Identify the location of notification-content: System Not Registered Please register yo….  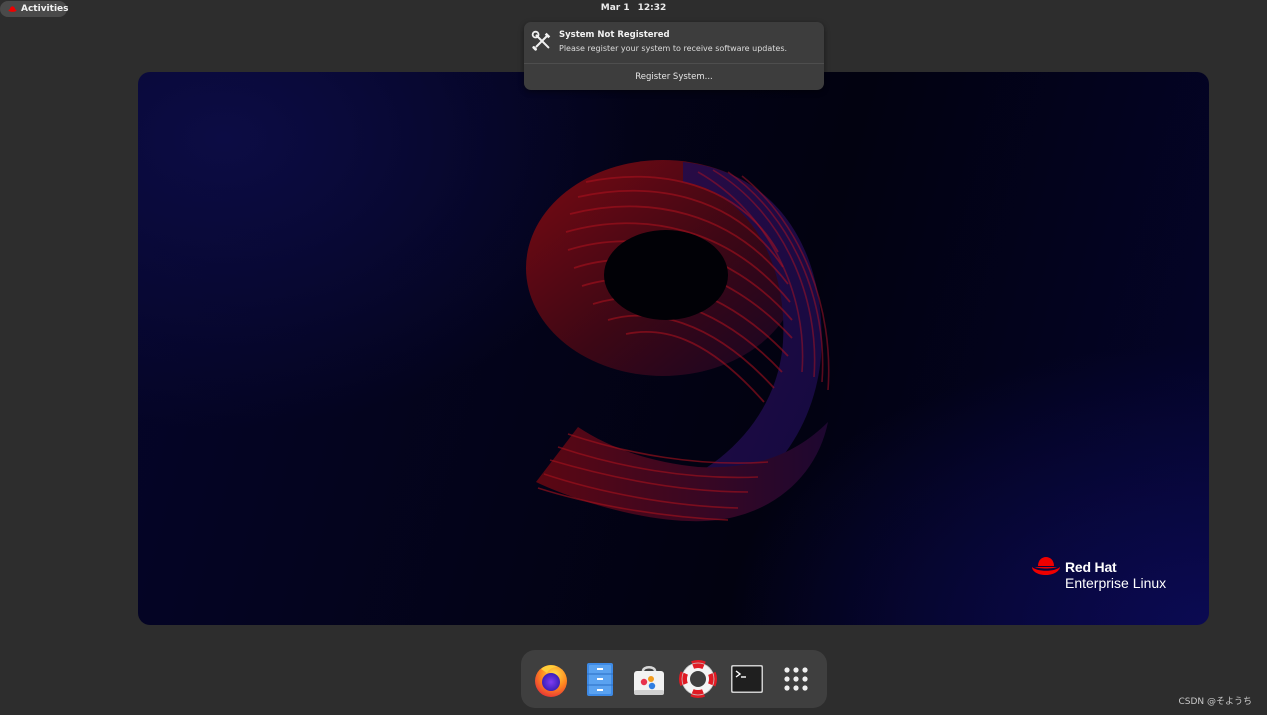
(674, 42).